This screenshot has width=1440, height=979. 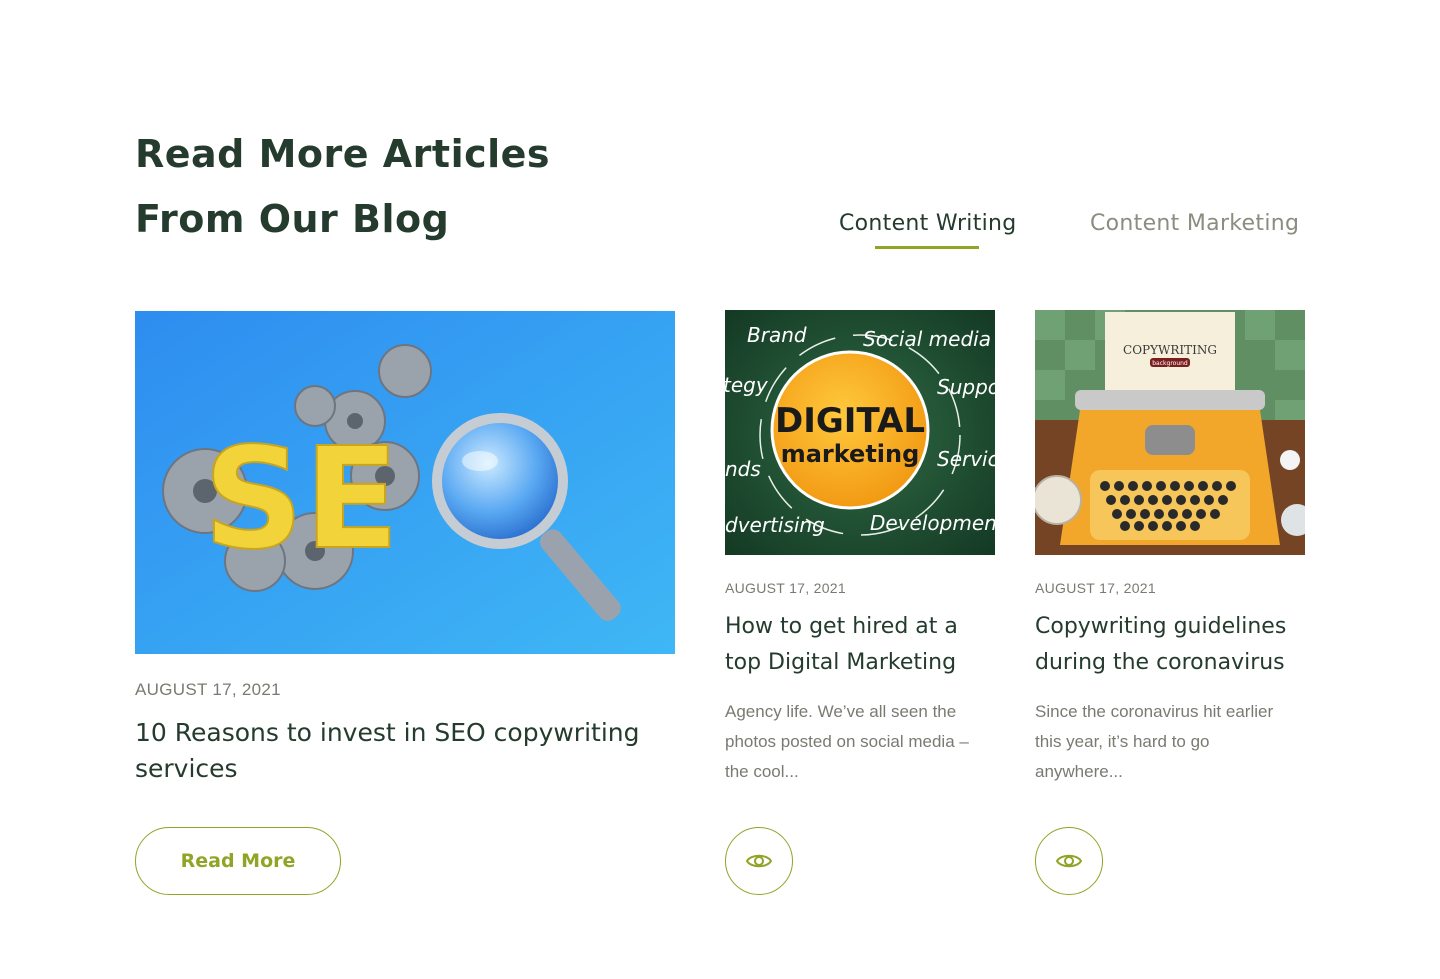 What do you see at coordinates (343, 154) in the screenshot?
I see `heading-line-1: Read More Articles` at bounding box center [343, 154].